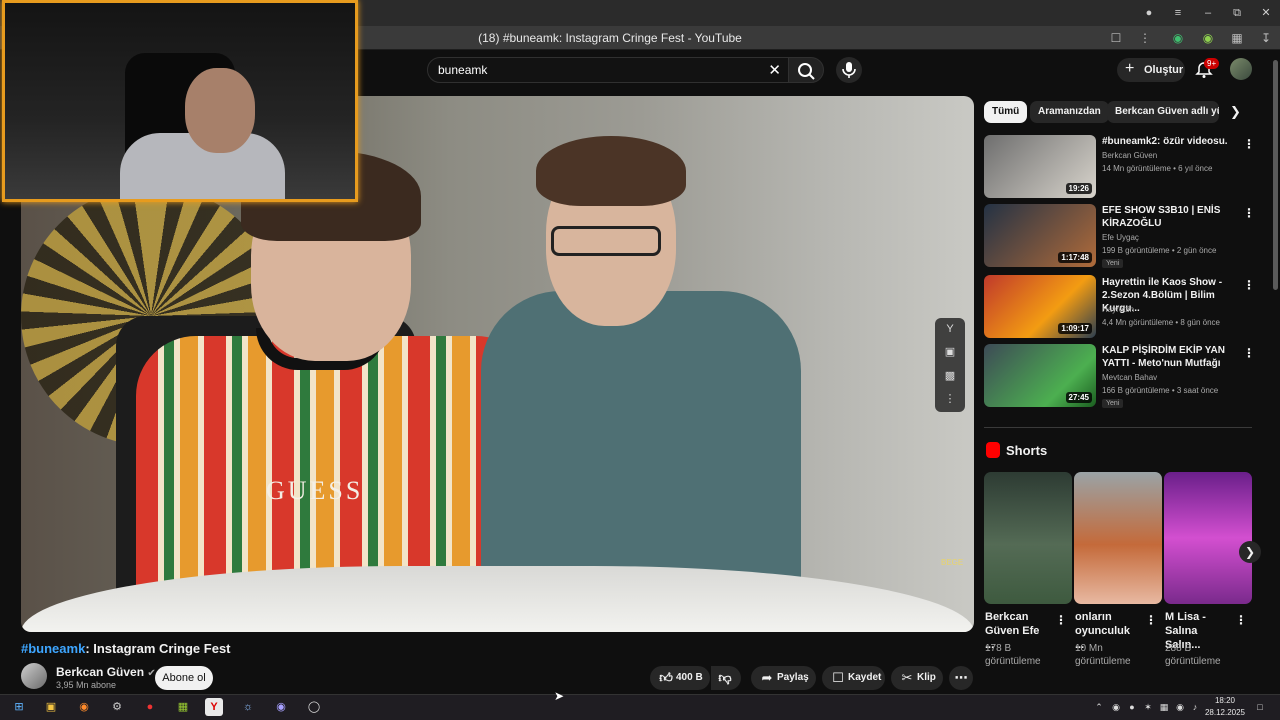  I want to click on restore-icon: ⧉, so click(1237, 13).